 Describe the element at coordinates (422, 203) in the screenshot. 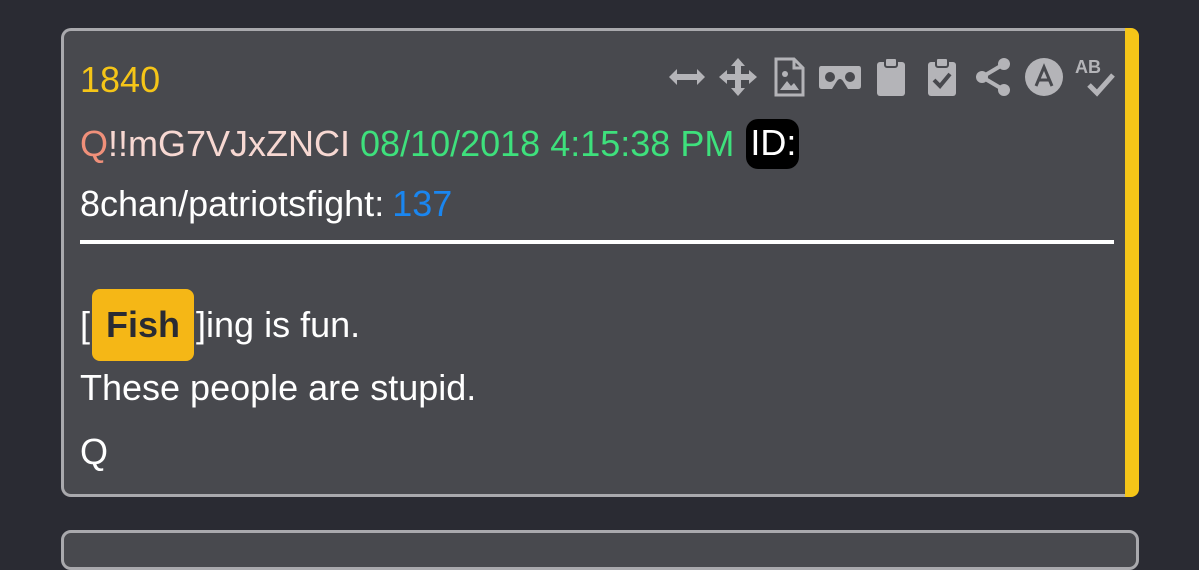

I see `post-reference-link: 137` at that location.